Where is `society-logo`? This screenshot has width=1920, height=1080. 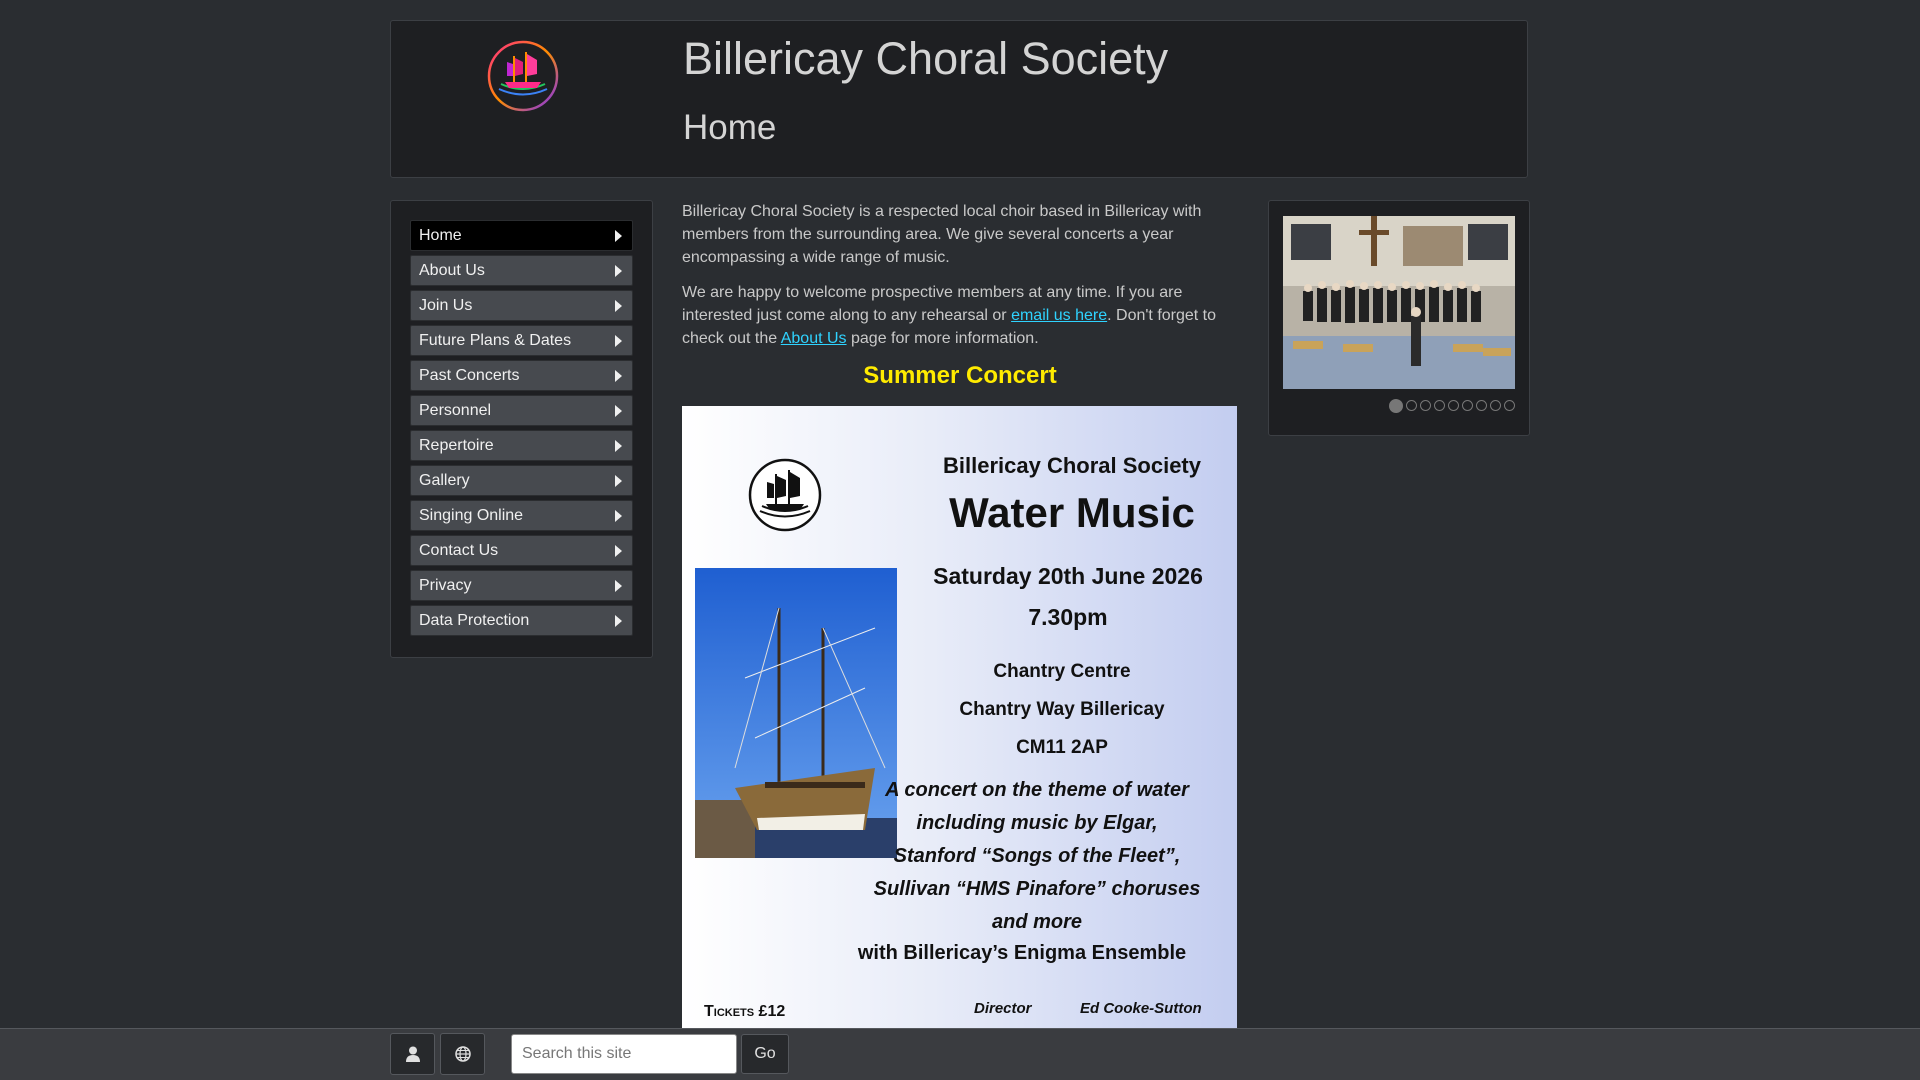
society-logo is located at coordinates (523, 76).